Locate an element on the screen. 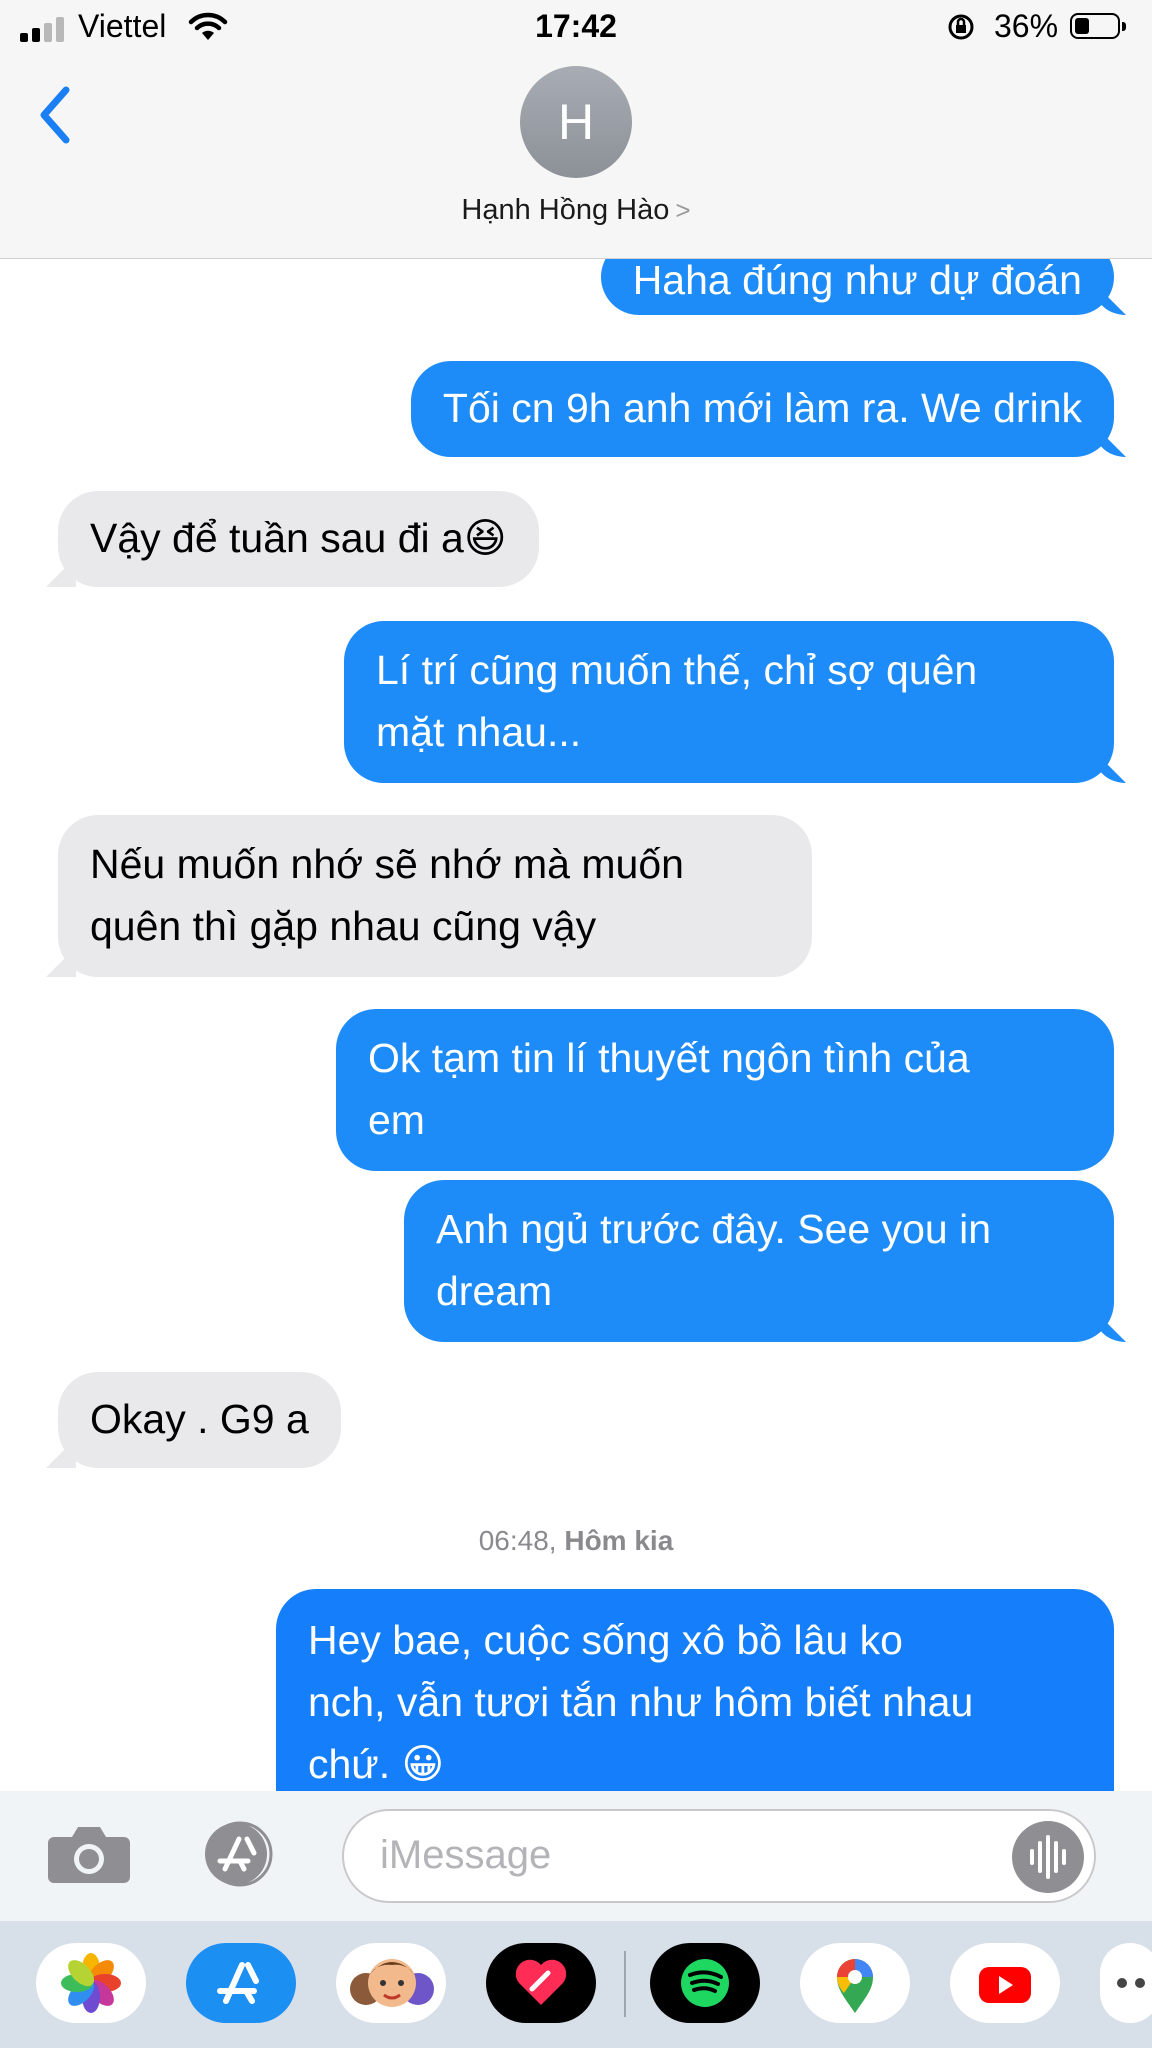 This screenshot has height=2048, width=1152. waveform-icon is located at coordinates (1048, 1857).